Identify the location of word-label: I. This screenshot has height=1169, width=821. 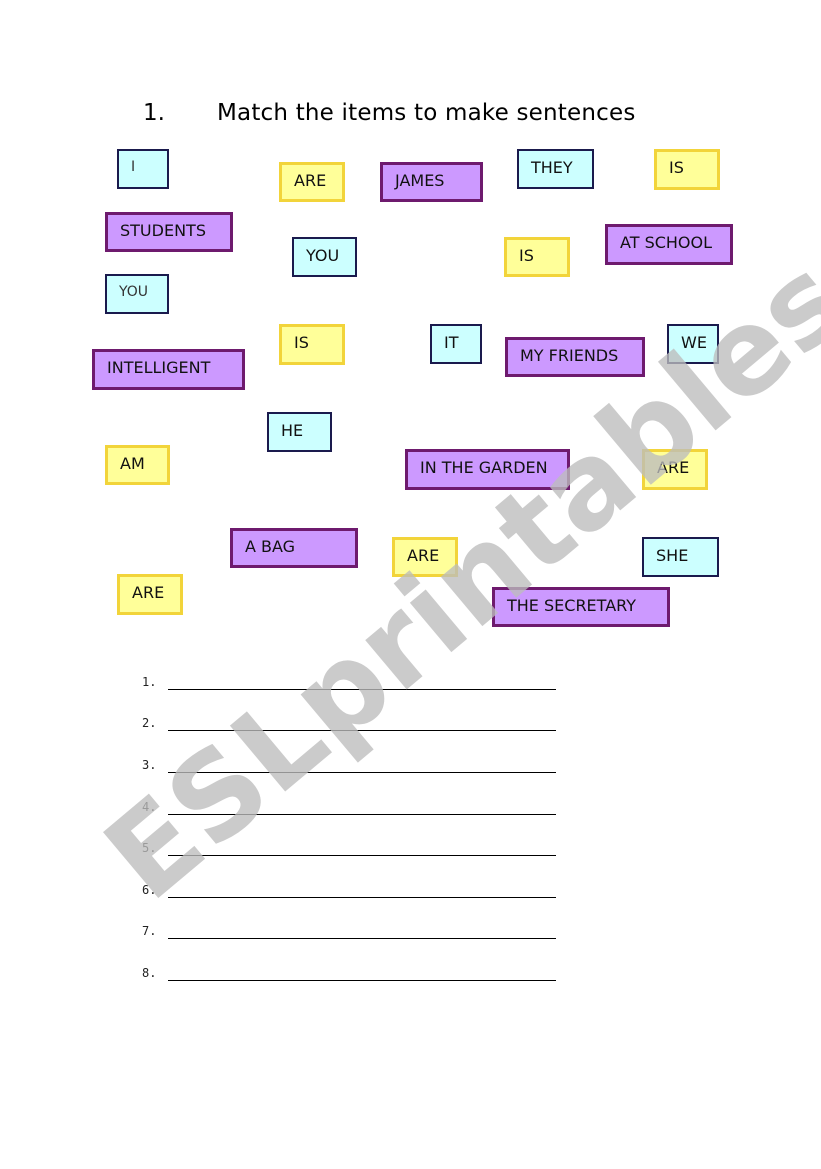
(133, 167).